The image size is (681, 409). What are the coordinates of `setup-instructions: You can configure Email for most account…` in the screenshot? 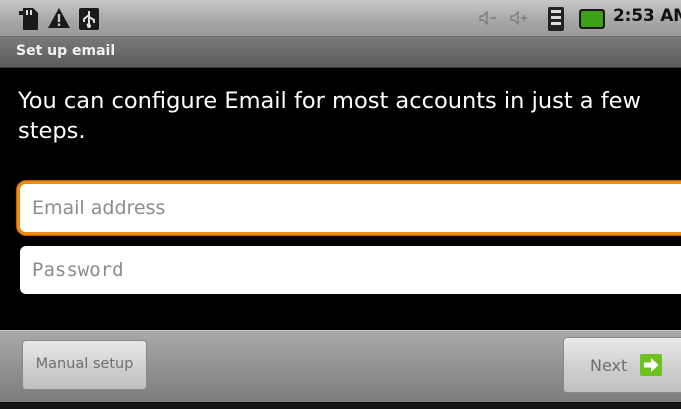 It's located at (329, 116).